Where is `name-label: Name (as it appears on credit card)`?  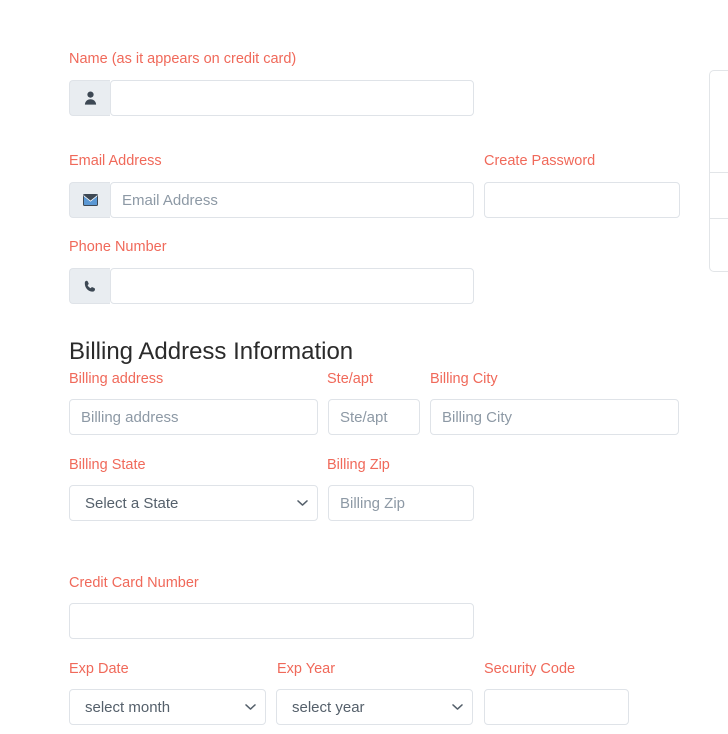
name-label: Name (as it appears on credit card) is located at coordinates (183, 59).